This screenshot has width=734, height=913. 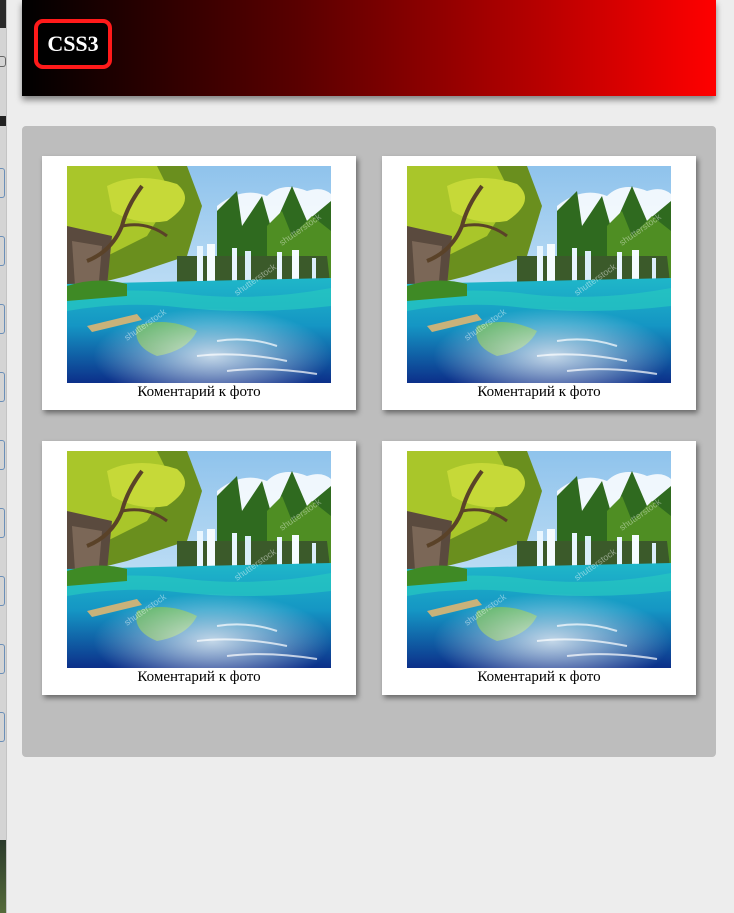 I want to click on edge-search-glyph, so click(x=3, y=61).